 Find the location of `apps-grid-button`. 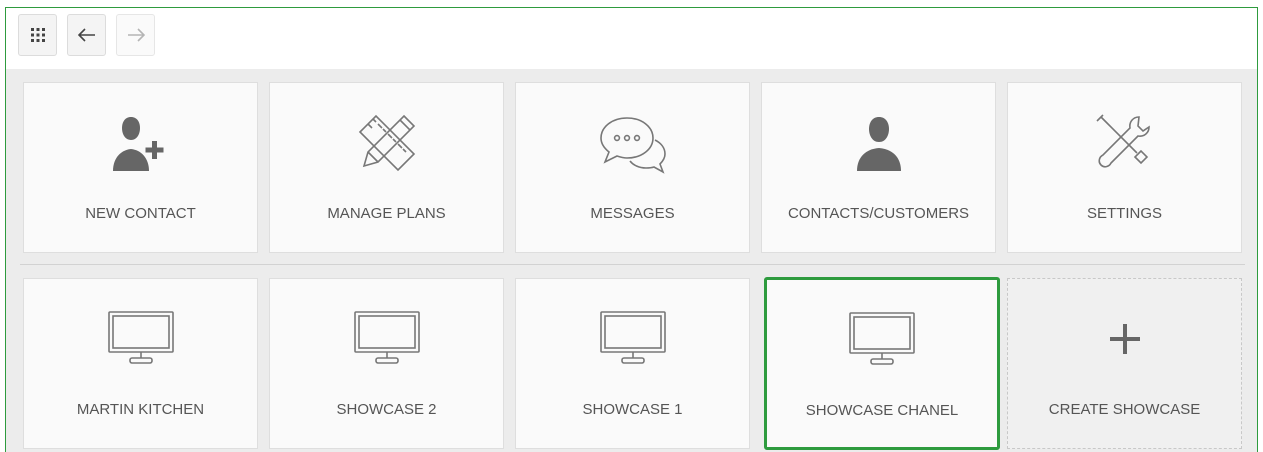

apps-grid-button is located at coordinates (37, 35).